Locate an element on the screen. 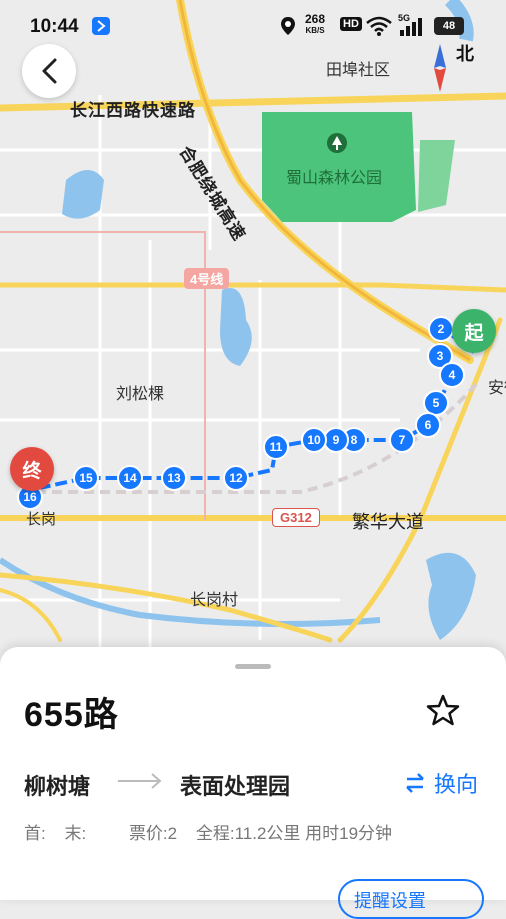 The width and height of the screenshot is (506, 919). switch-direction-button: 换向 is located at coordinates (441, 783).